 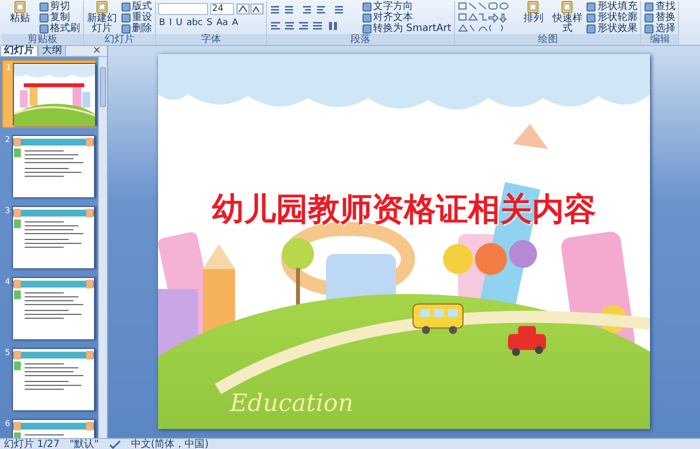 I want to click on ribbon-button: 形状效果, so click(x=611, y=28).